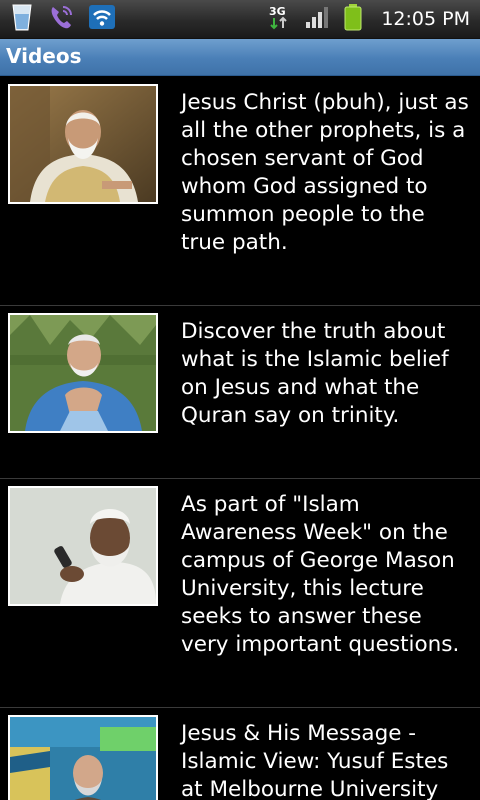 Image resolution: width=480 pixels, height=800 pixels. Describe the element at coordinates (102, 19) in the screenshot. I see `wifi-icon` at that location.